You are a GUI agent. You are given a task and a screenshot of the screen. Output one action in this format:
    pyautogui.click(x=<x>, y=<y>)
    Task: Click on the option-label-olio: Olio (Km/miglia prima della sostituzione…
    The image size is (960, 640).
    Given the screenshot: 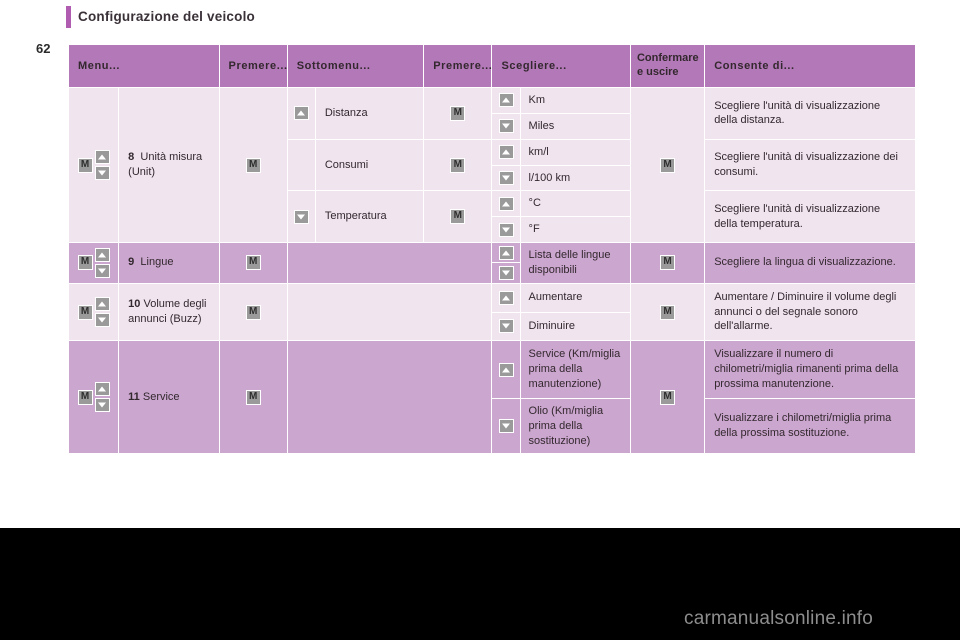 What is the action you would take?
    pyautogui.click(x=575, y=426)
    